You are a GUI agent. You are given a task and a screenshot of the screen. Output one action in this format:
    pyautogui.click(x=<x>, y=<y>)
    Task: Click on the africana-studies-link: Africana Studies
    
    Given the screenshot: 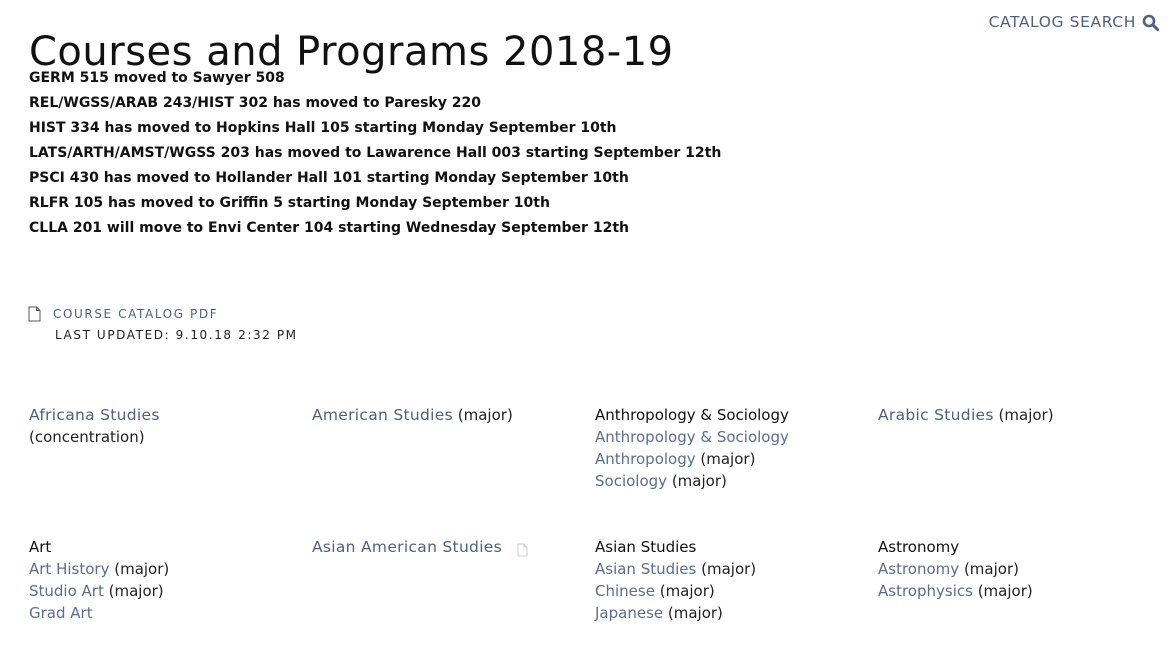 What is the action you would take?
    pyautogui.click(x=94, y=415)
    